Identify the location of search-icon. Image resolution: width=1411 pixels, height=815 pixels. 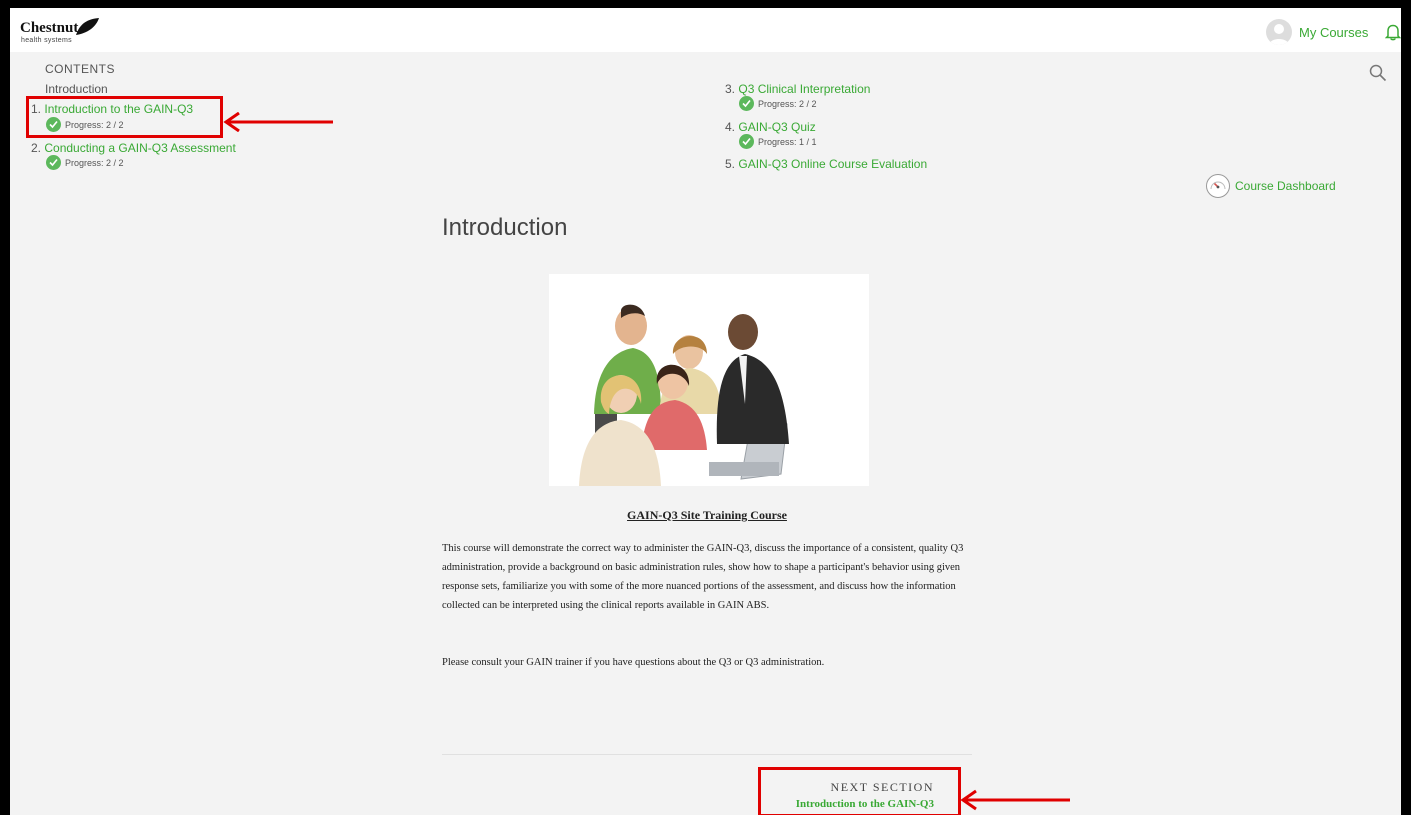
(1378, 73).